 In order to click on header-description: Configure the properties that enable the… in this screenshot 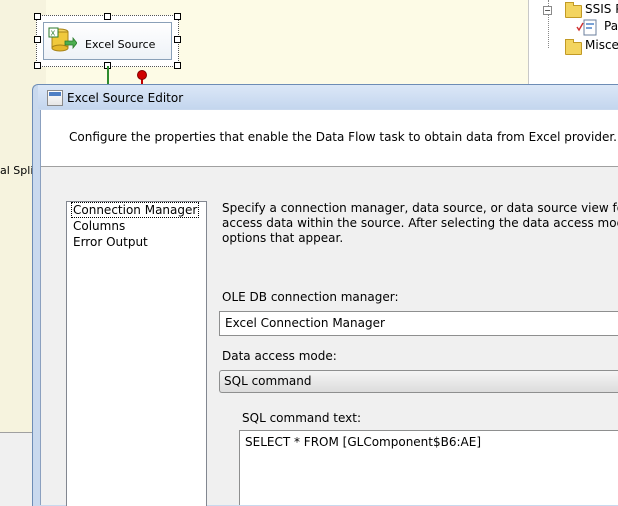, I will do `click(343, 137)`.